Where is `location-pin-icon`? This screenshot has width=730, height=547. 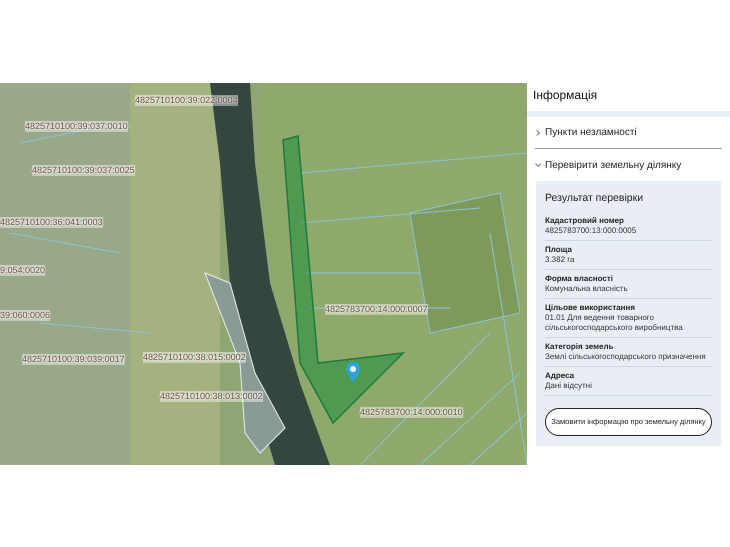
location-pin-icon is located at coordinates (353, 372).